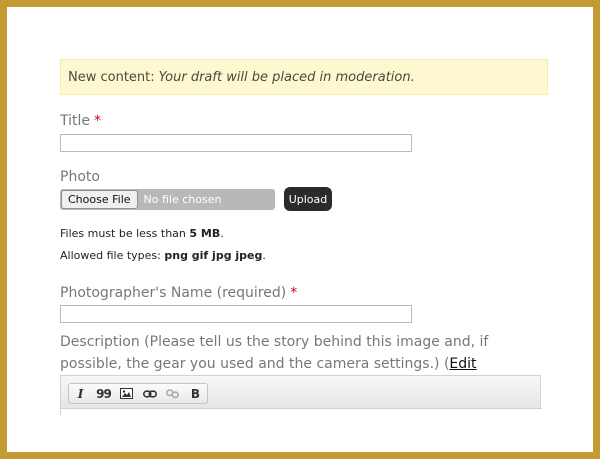  What do you see at coordinates (163, 255) in the screenshot?
I see `file-types-help: Allowed file types: png gif jpg jpeg.` at bounding box center [163, 255].